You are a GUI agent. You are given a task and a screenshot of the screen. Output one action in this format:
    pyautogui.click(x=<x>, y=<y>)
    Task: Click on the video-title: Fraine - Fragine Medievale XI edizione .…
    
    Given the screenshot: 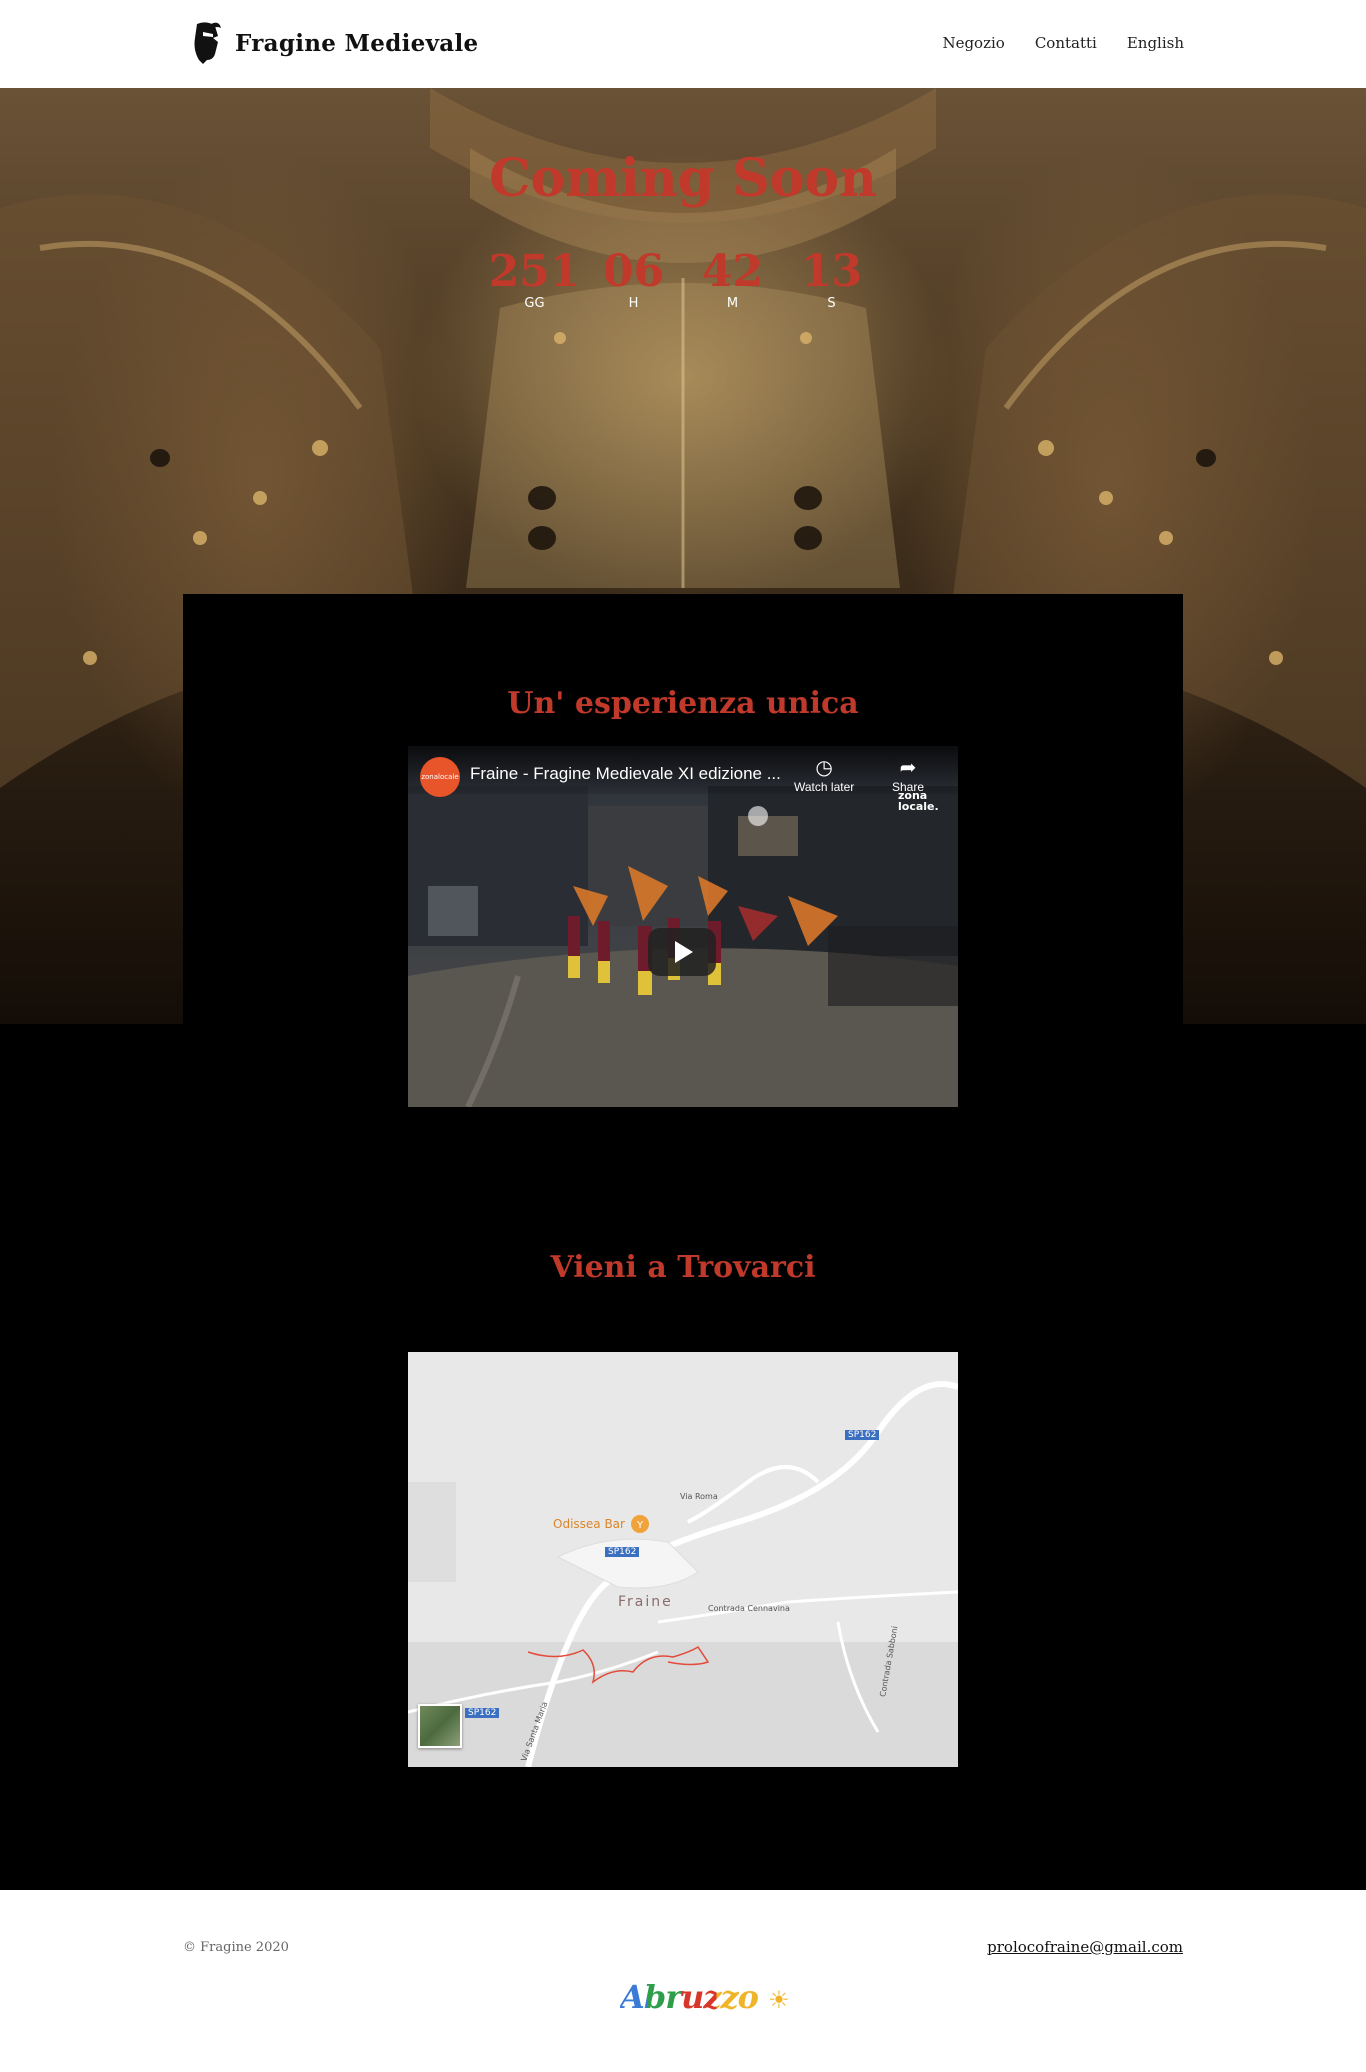 What is the action you would take?
    pyautogui.click(x=625, y=774)
    